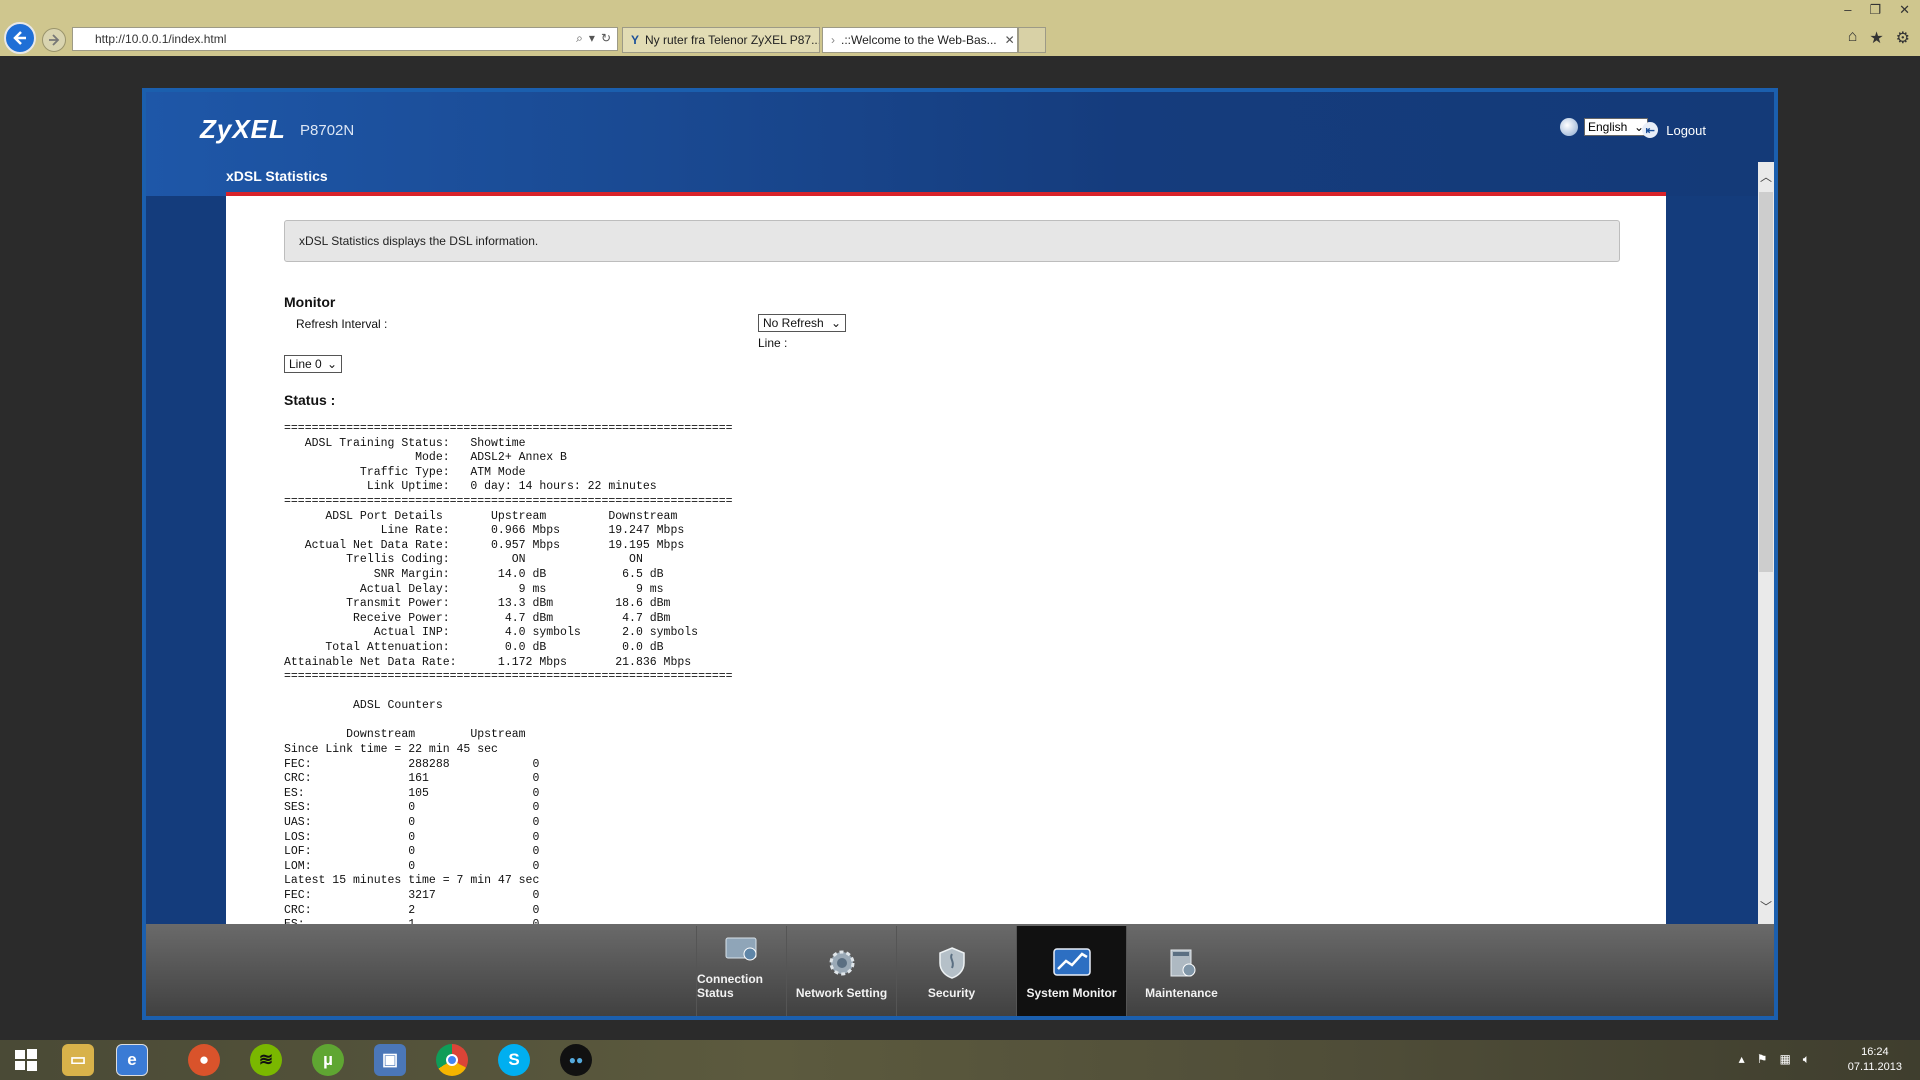 This screenshot has height=1080, width=1920. What do you see at coordinates (635, 40) in the screenshot?
I see `tab-favicon-icon: Y` at bounding box center [635, 40].